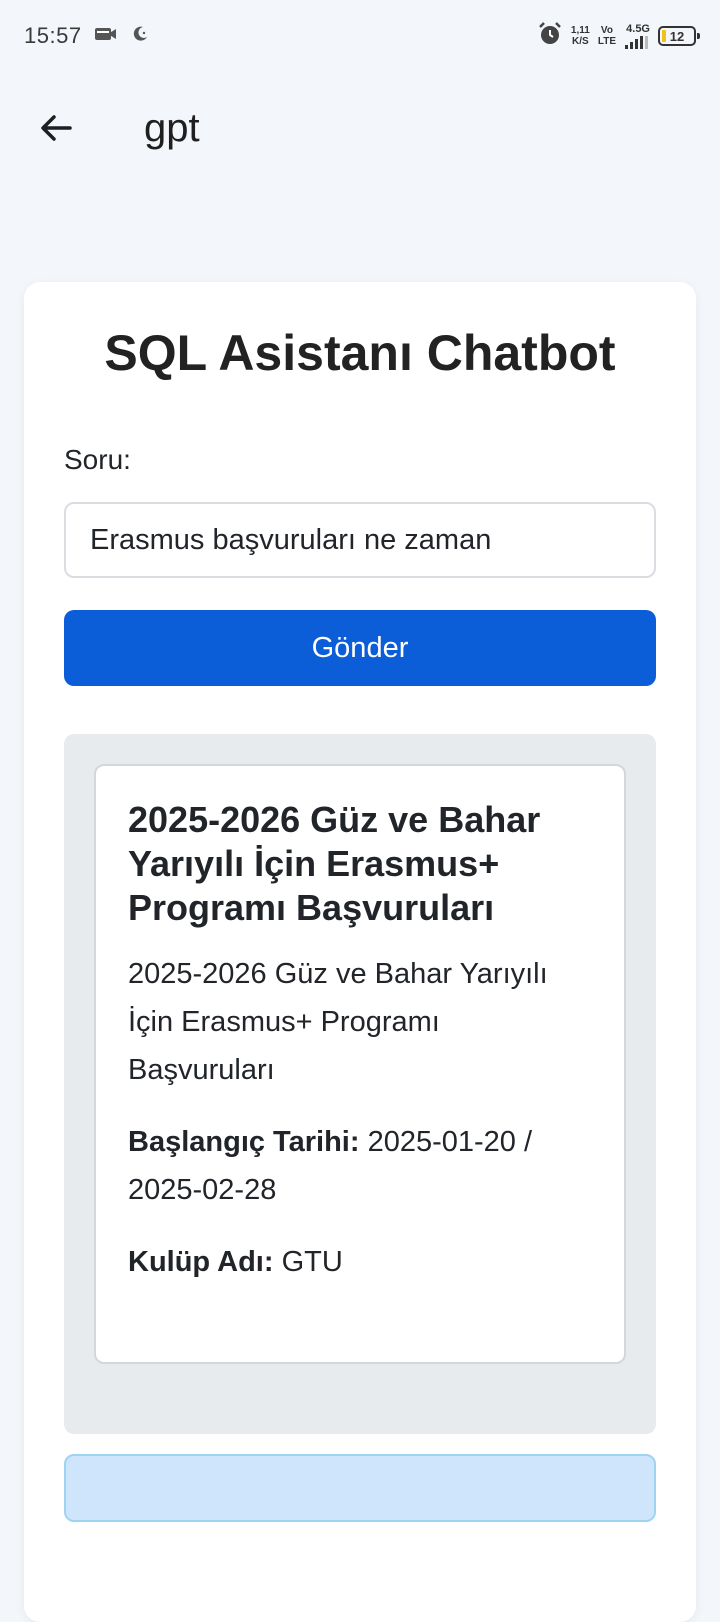 The image size is (720, 1622). I want to click on question-input, so click(360, 540).